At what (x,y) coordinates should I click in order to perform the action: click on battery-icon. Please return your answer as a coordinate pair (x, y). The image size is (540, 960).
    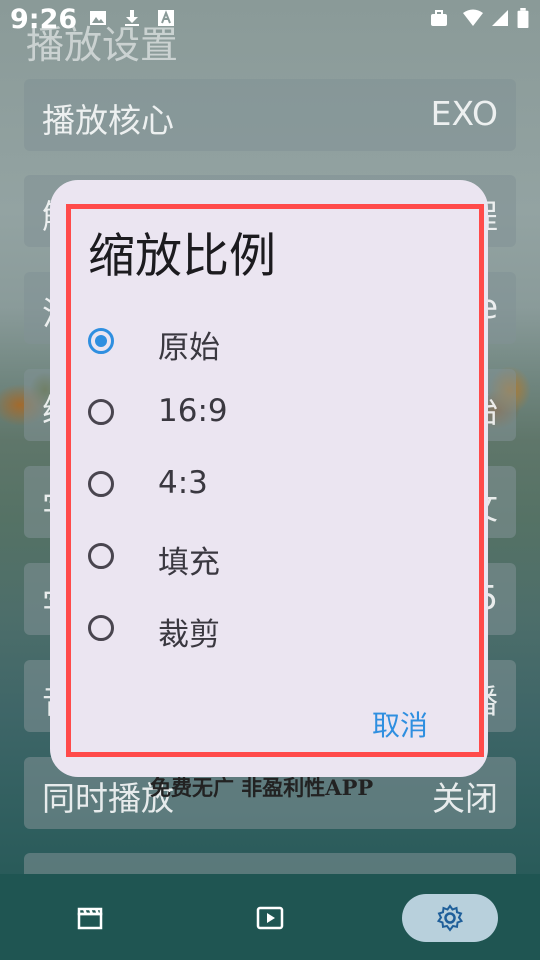
    Looking at the image, I should click on (523, 18).